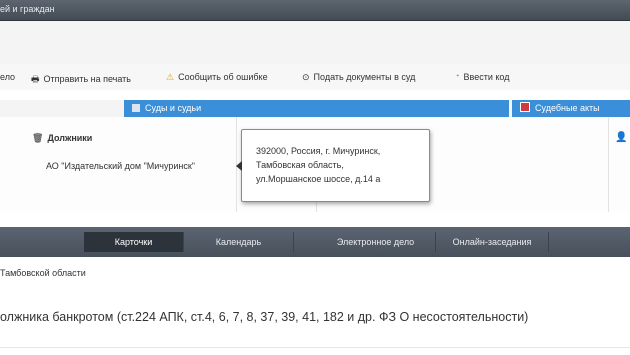  I want to click on debtors-heading: 🗑 Должники, so click(62, 138).